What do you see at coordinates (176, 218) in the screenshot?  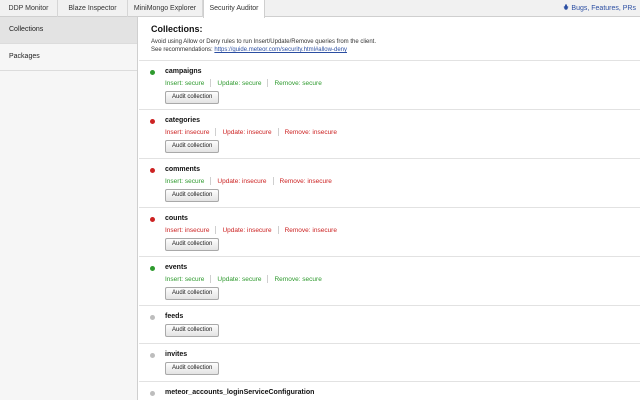 I see `collection-name: counts` at bounding box center [176, 218].